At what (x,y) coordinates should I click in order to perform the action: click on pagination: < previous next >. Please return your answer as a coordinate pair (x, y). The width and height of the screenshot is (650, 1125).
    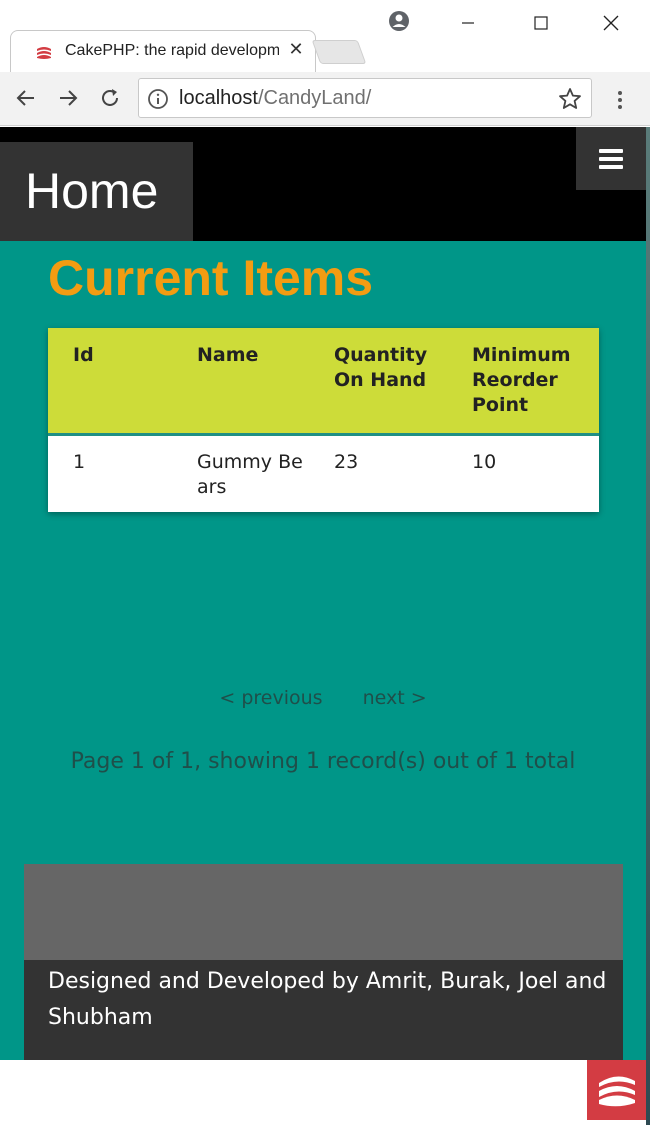
    Looking at the image, I should click on (323, 698).